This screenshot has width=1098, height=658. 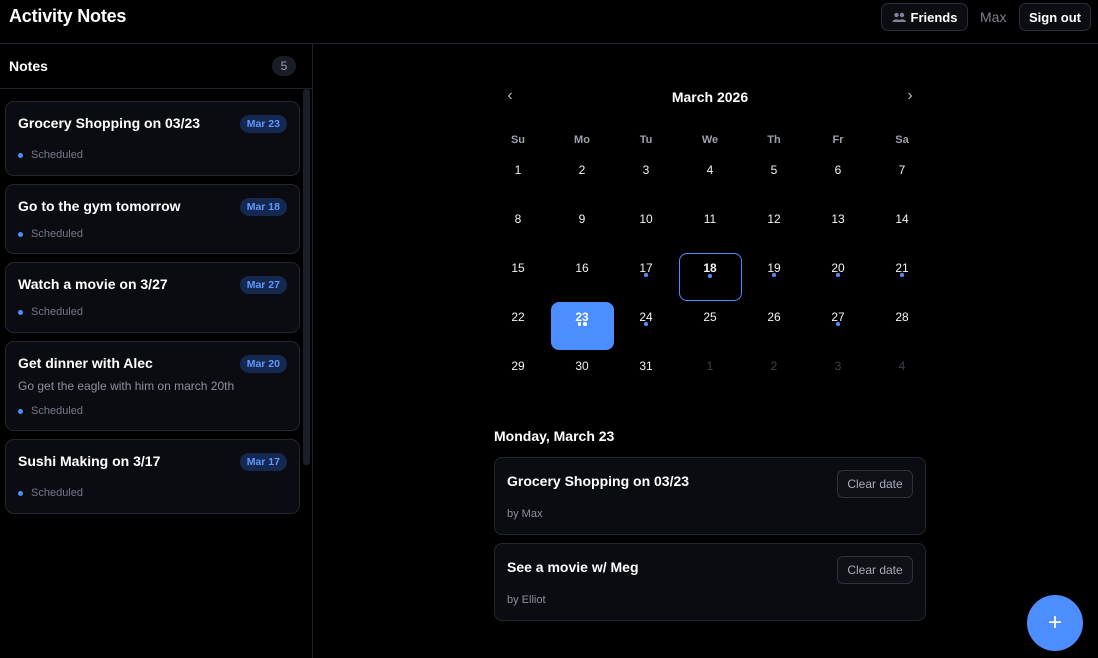 I want to click on note-title: Sushi Making on 3/17, so click(x=89, y=461).